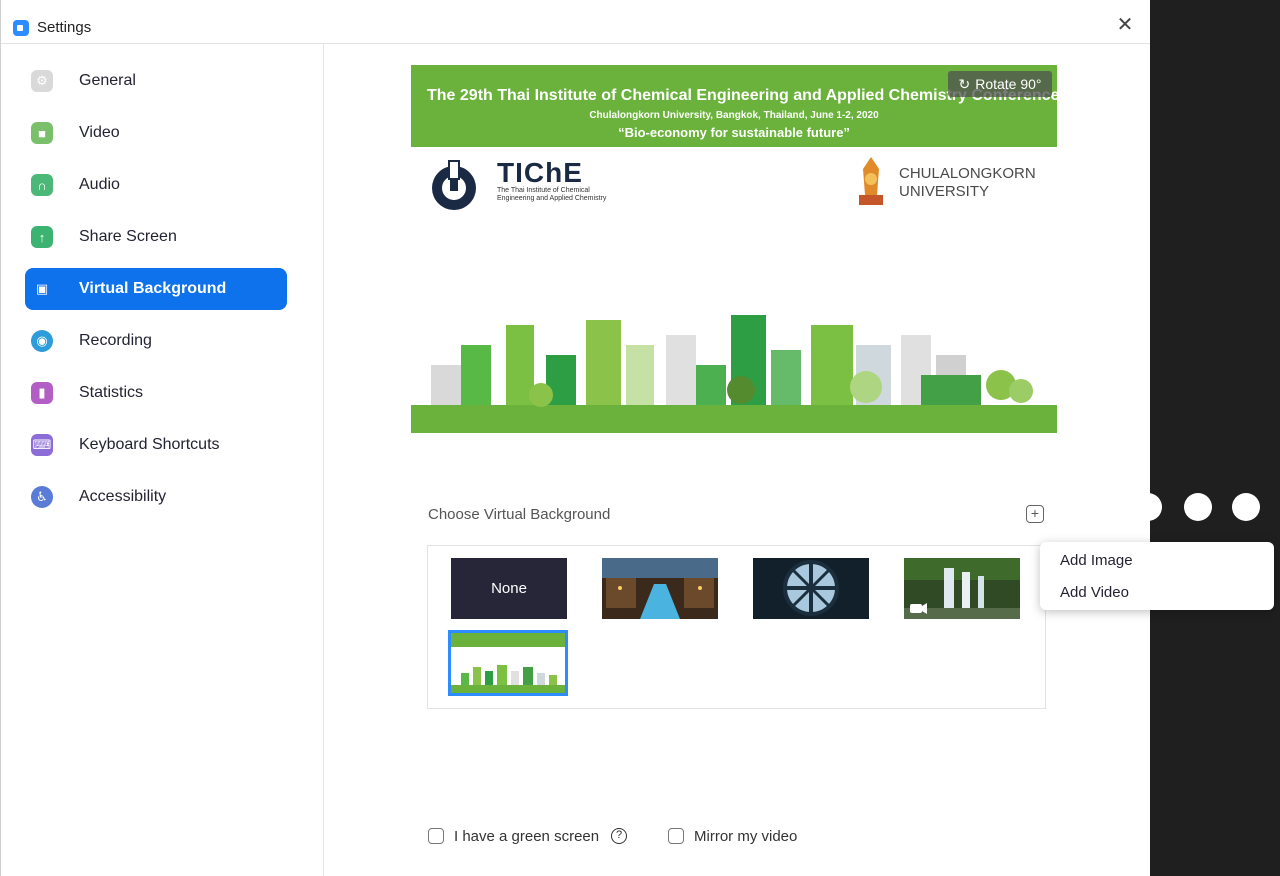  Describe the element at coordinates (811, 588) in the screenshot. I see `thumbnail-round-window` at that location.